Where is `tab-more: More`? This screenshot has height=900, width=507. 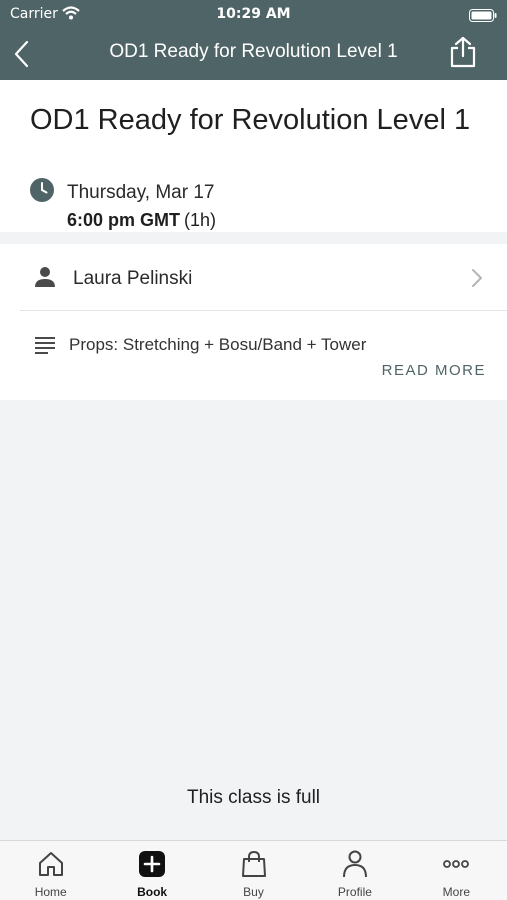 tab-more: More is located at coordinates (456, 870).